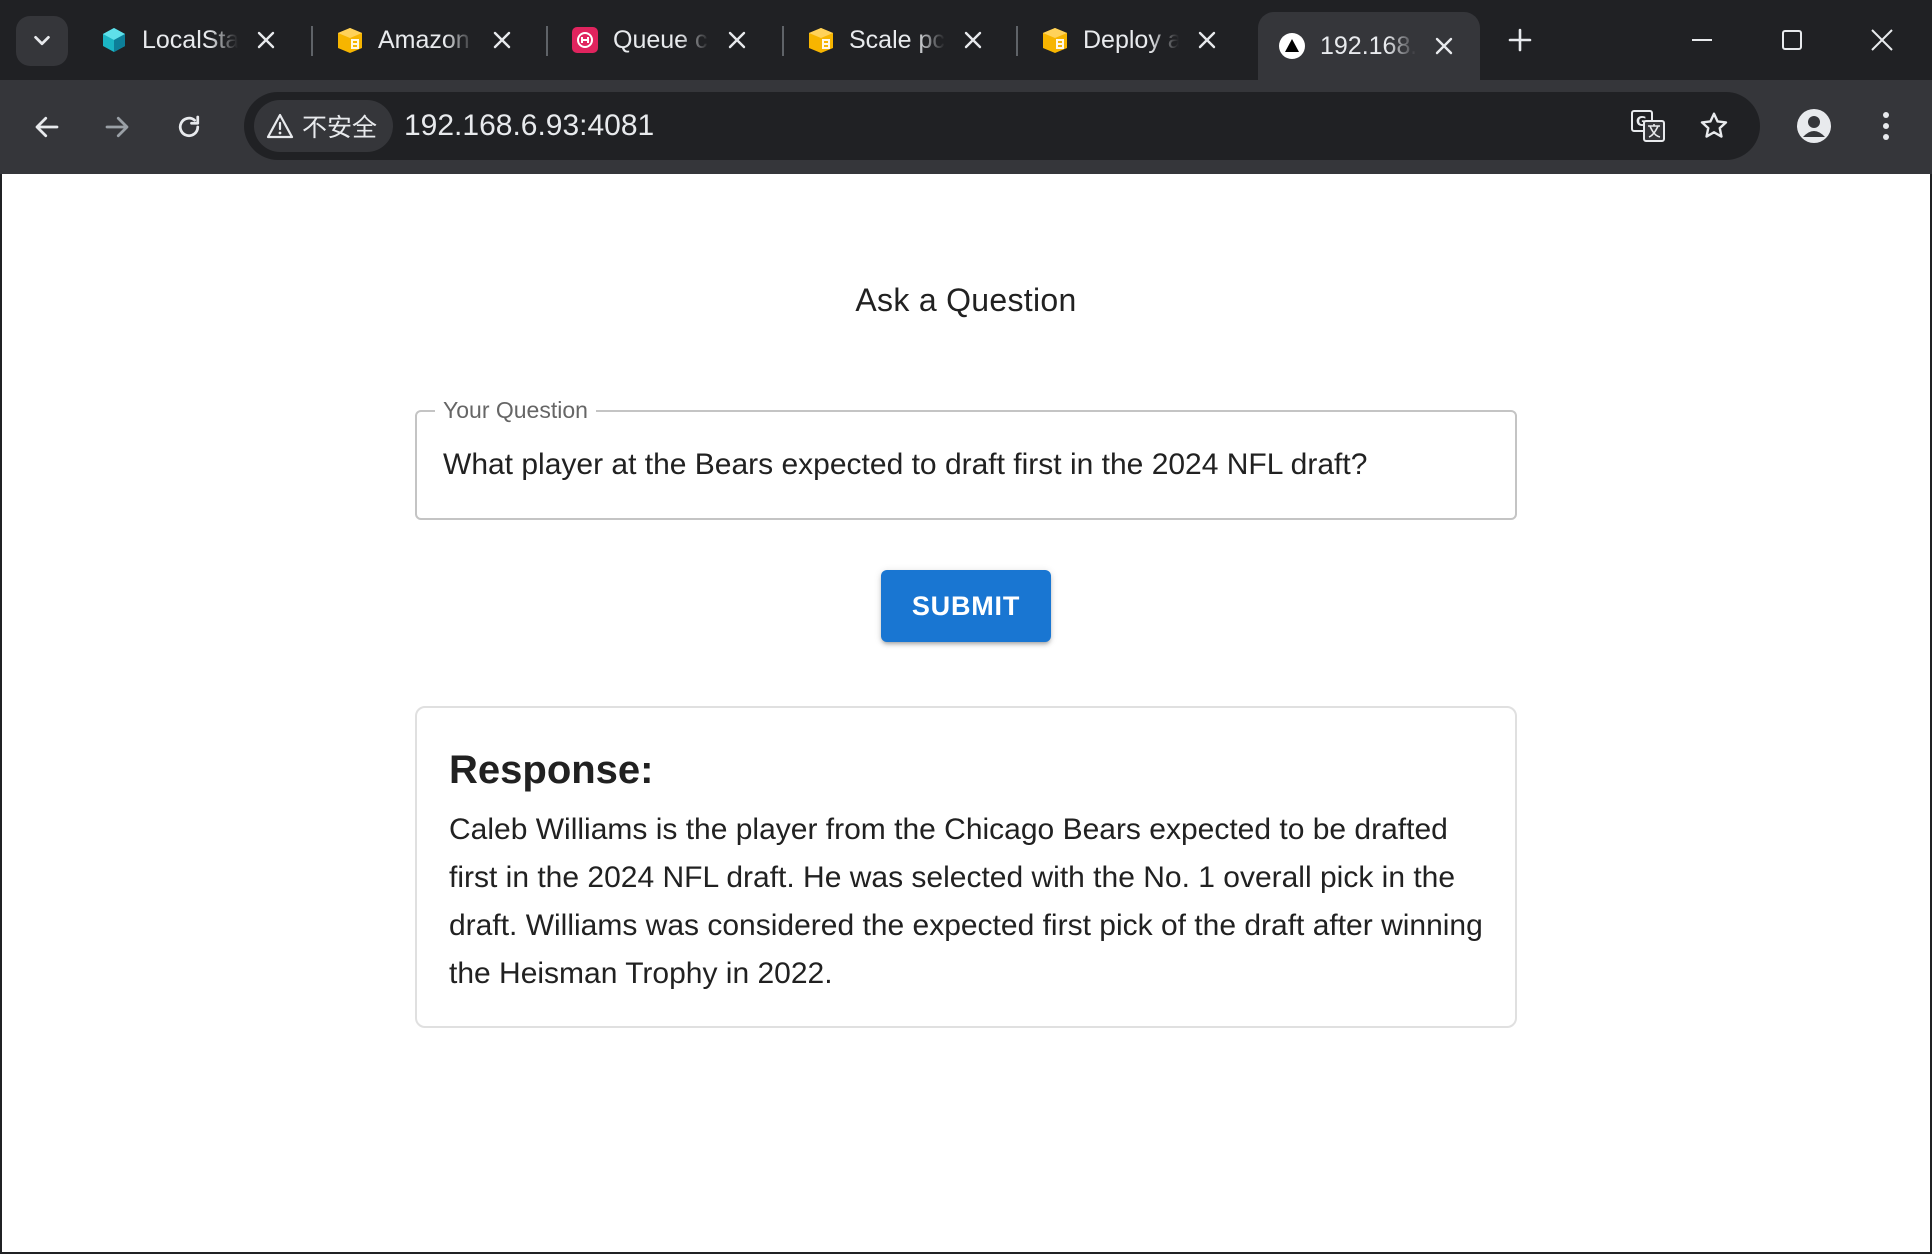 The height and width of the screenshot is (1254, 1932). I want to click on translate-icon: G, so click(1648, 126).